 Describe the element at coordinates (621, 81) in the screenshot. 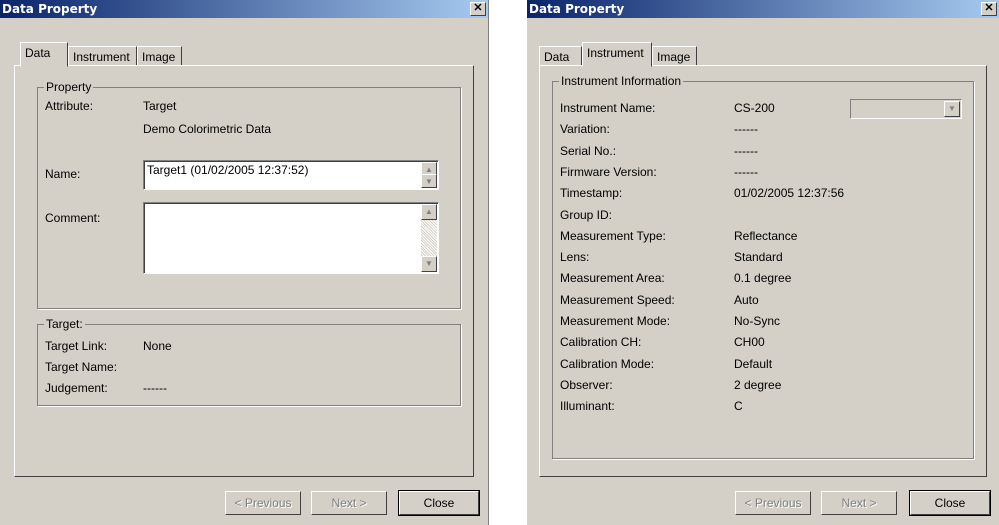

I see `instrument-info-legend: Instrument Information` at that location.